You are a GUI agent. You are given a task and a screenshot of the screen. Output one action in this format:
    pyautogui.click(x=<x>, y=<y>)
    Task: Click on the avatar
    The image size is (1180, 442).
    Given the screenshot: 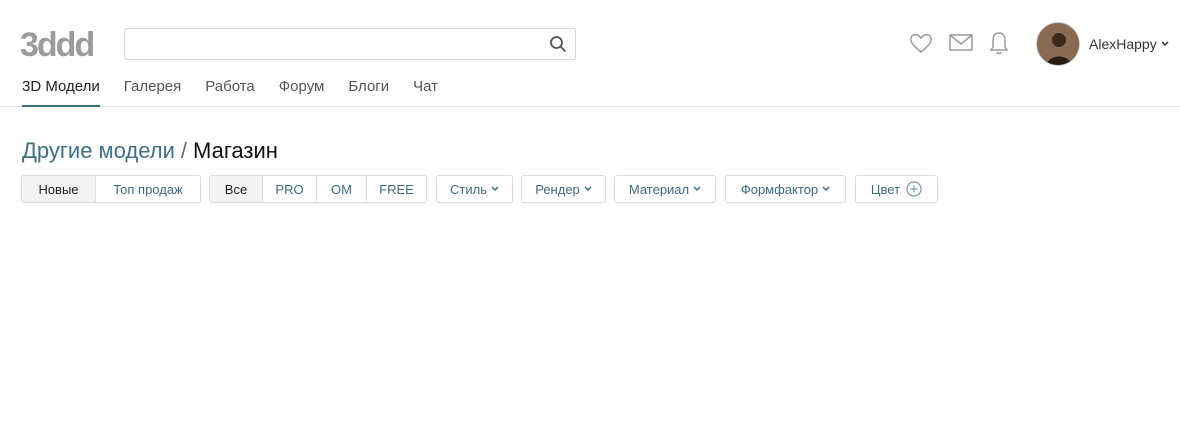 What is the action you would take?
    pyautogui.click(x=1058, y=44)
    